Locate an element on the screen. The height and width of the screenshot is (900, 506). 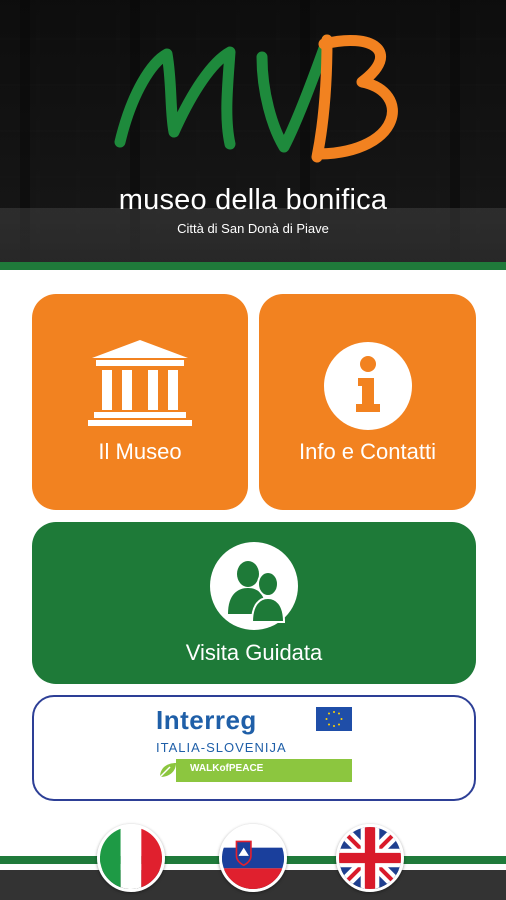
interreg-banner: Interreg ITALIA-SLOVENIJA WALKofPEACE is located at coordinates (254, 748).